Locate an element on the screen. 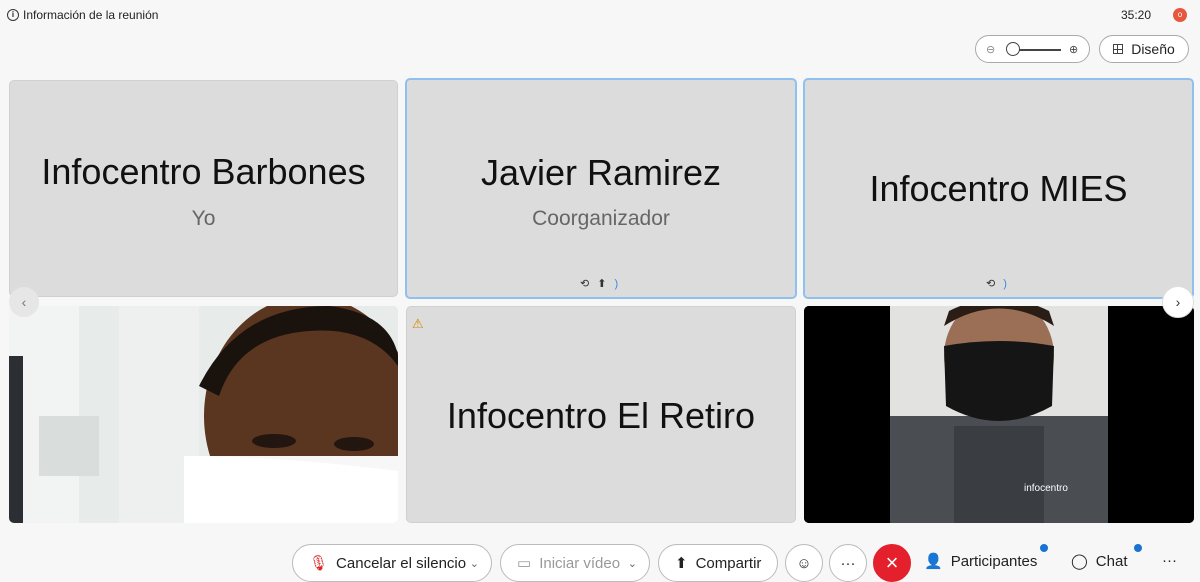 The image size is (1200, 582). participant-name: Javier Ramirez is located at coordinates (601, 172).